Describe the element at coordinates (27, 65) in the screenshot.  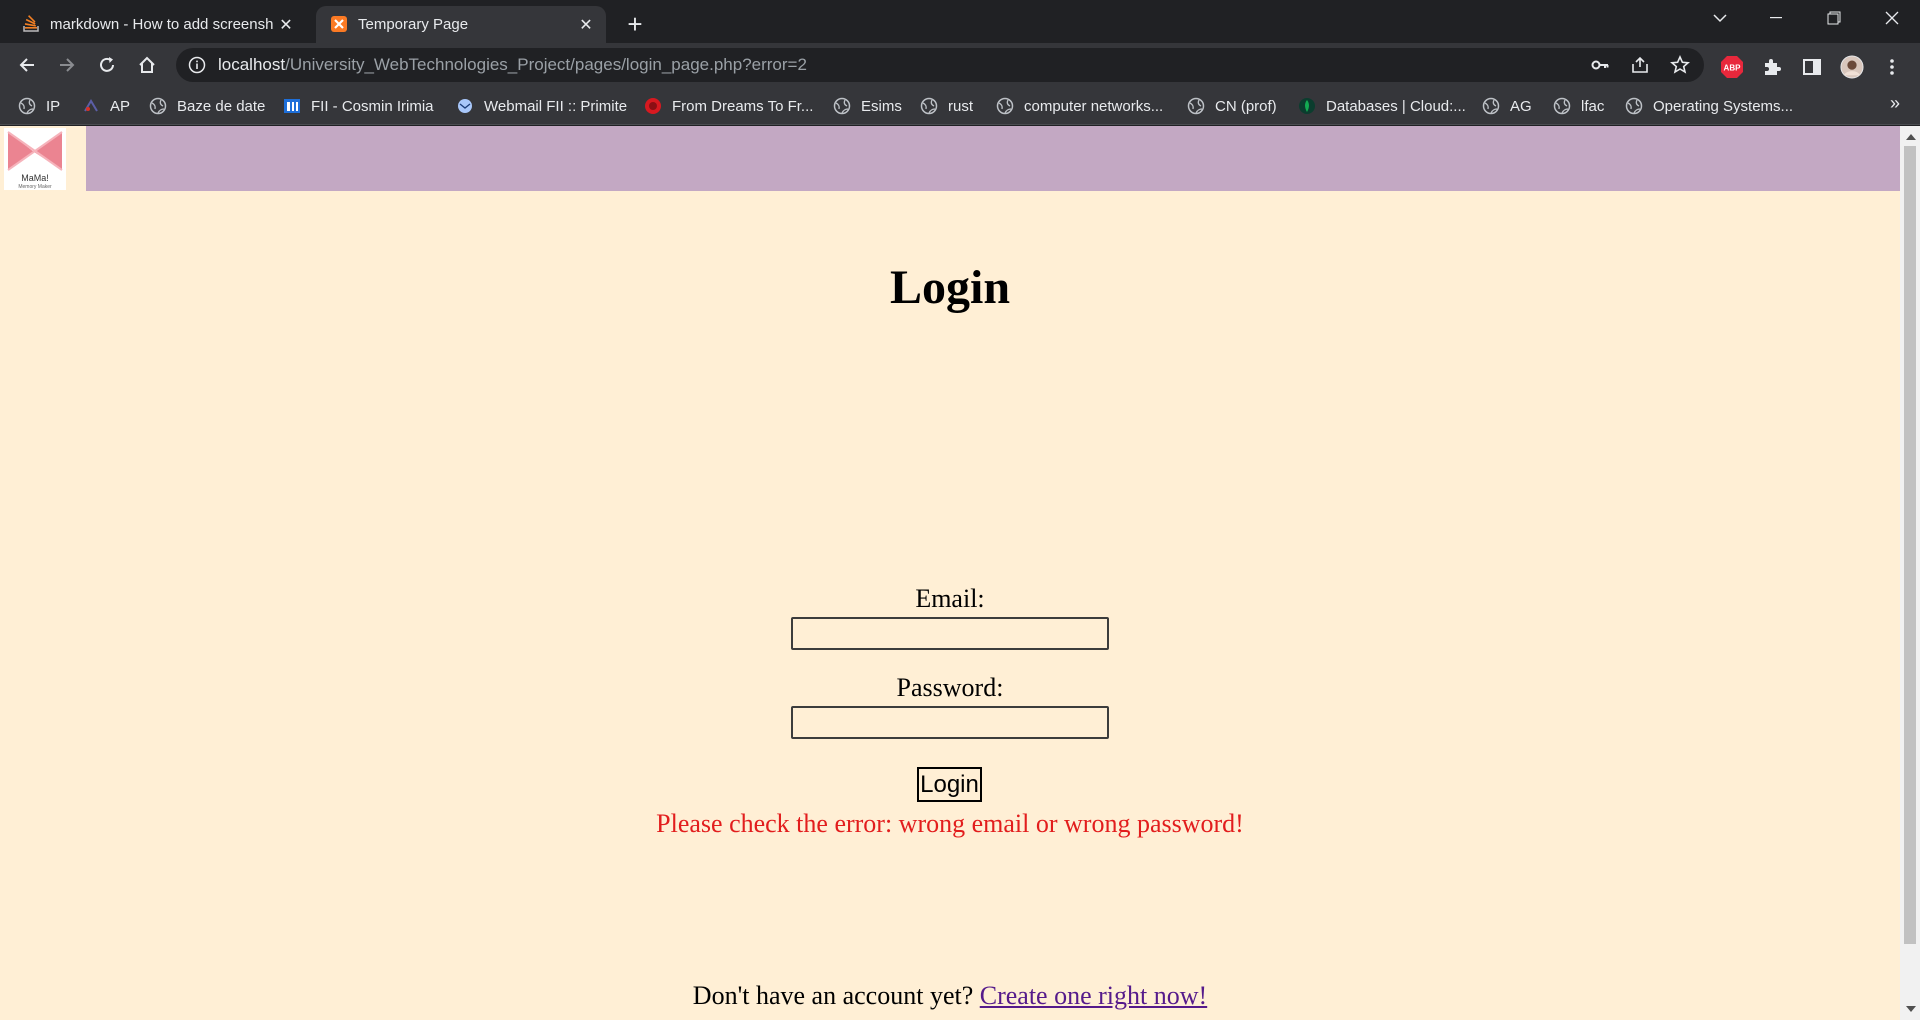
I see `back-arrow-icon` at that location.